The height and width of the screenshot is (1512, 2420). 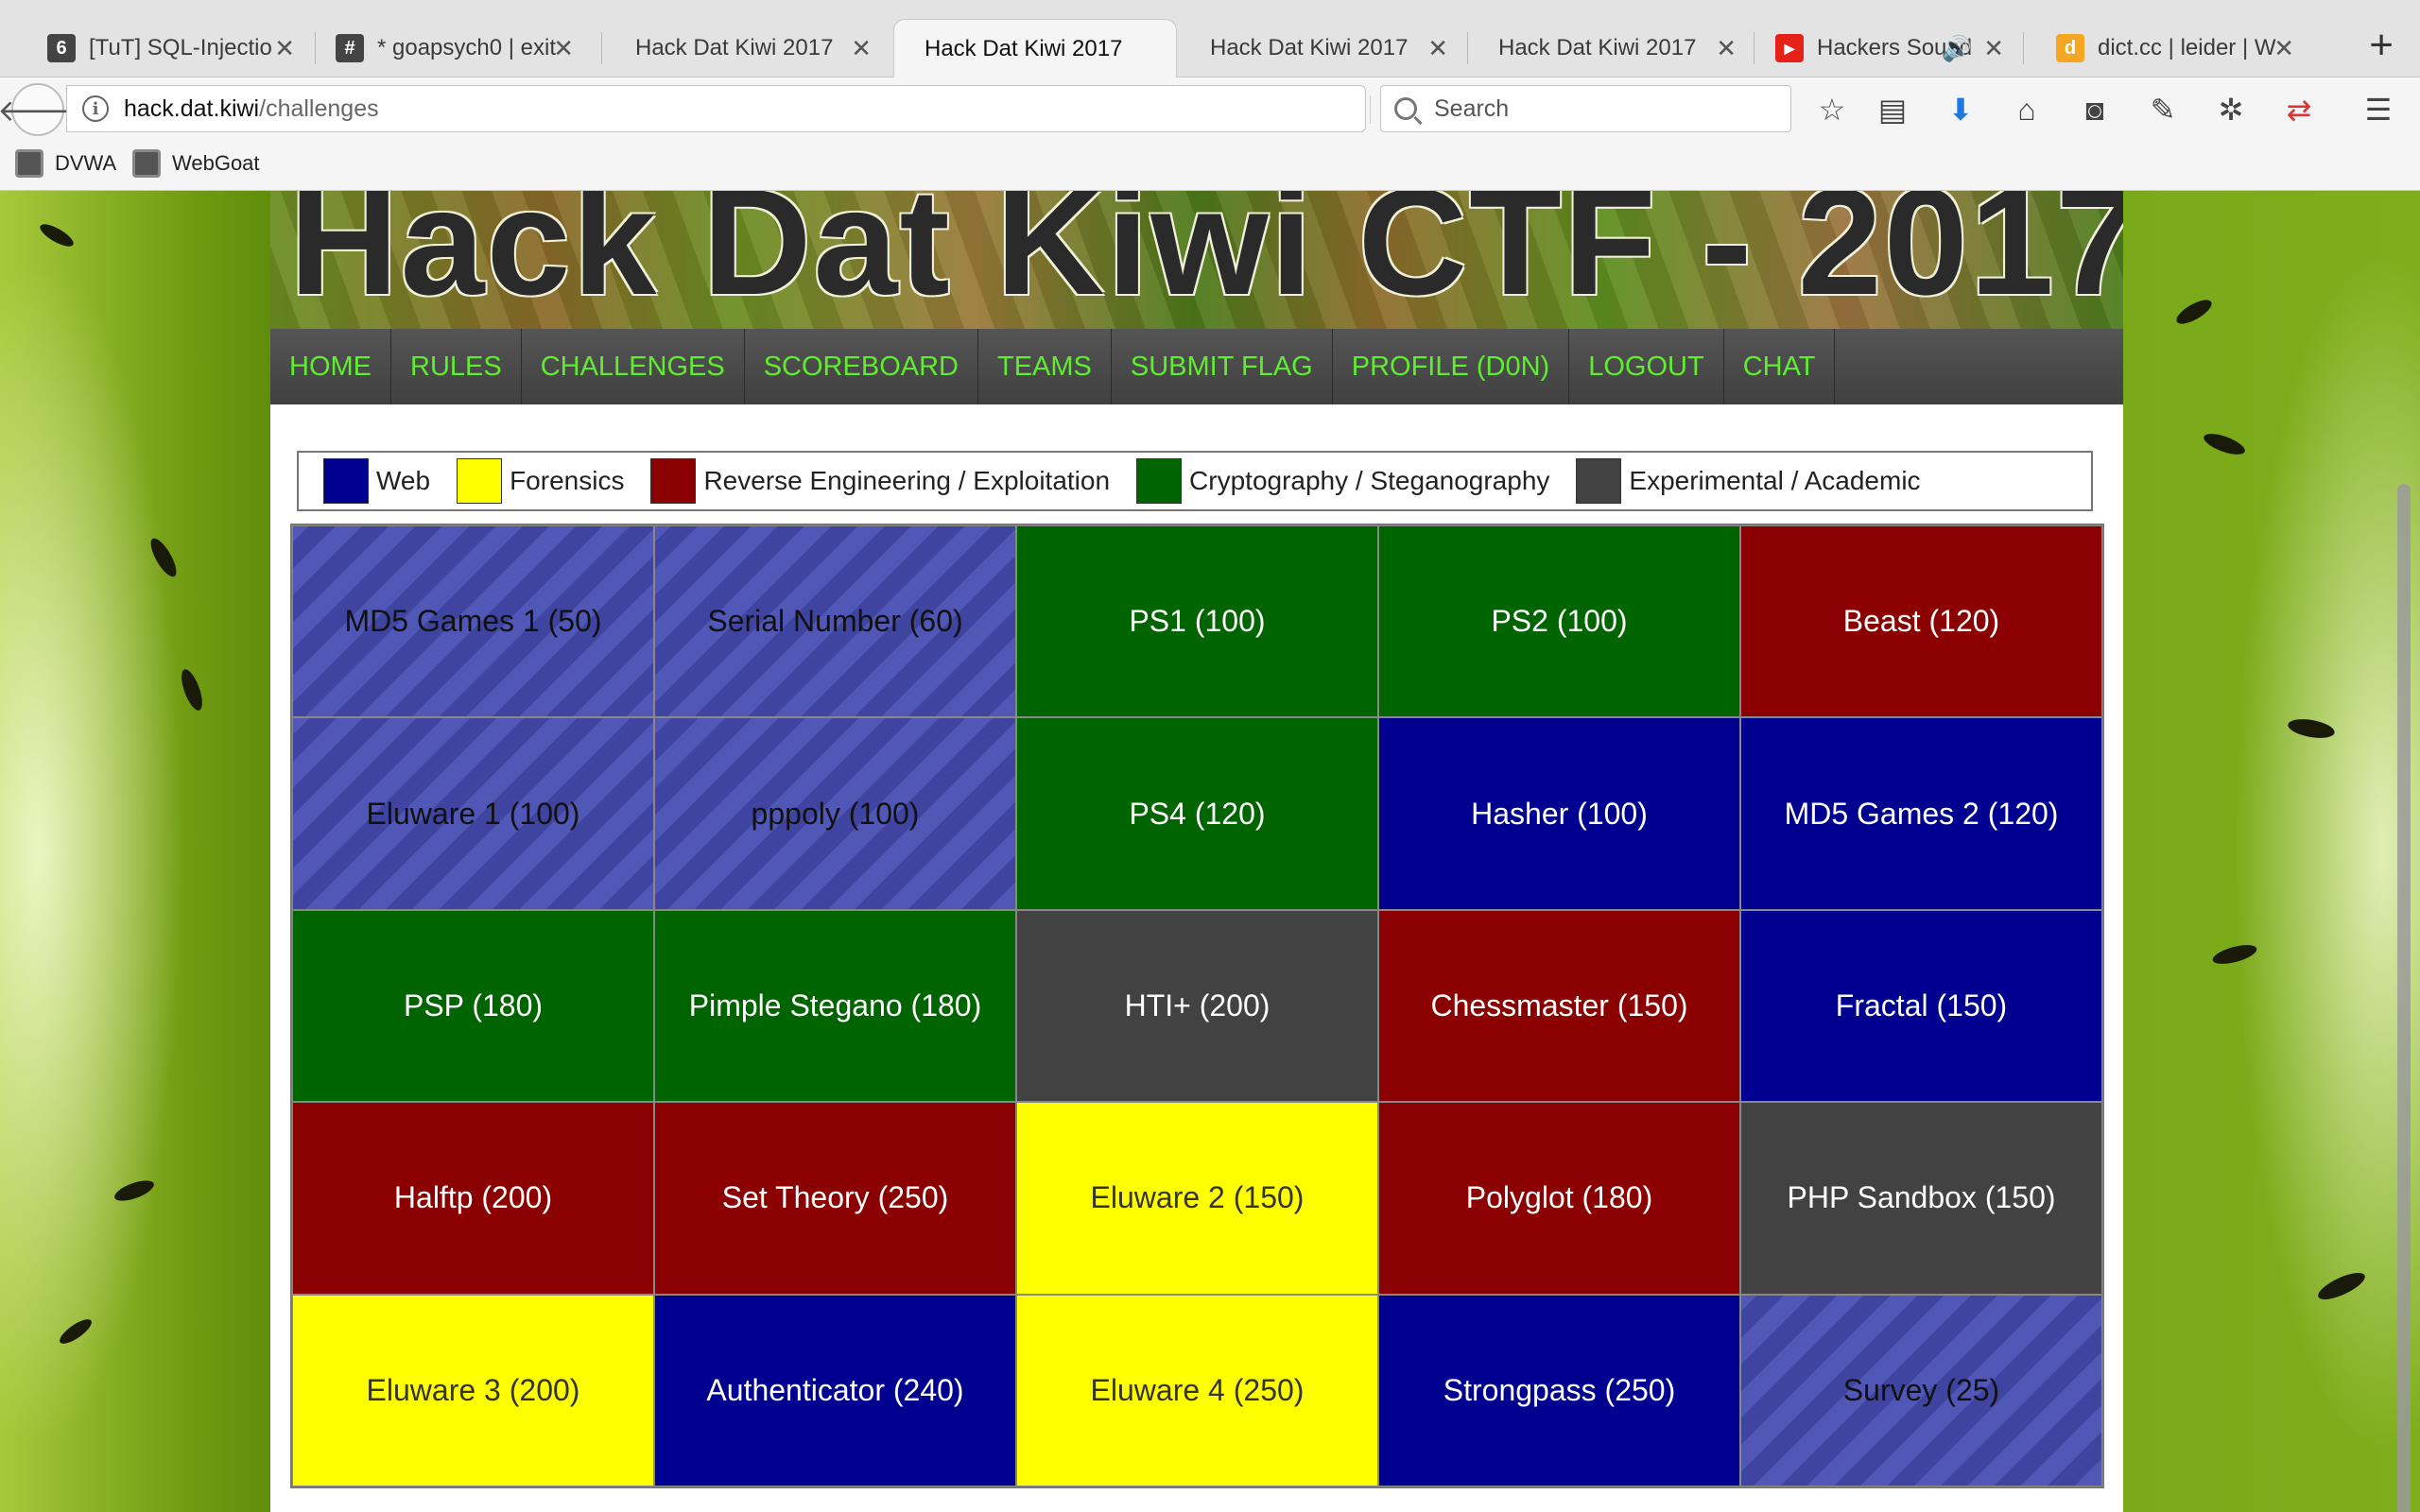 I want to click on tab-title: [TuT] SQL-Injectio, so click(x=180, y=47).